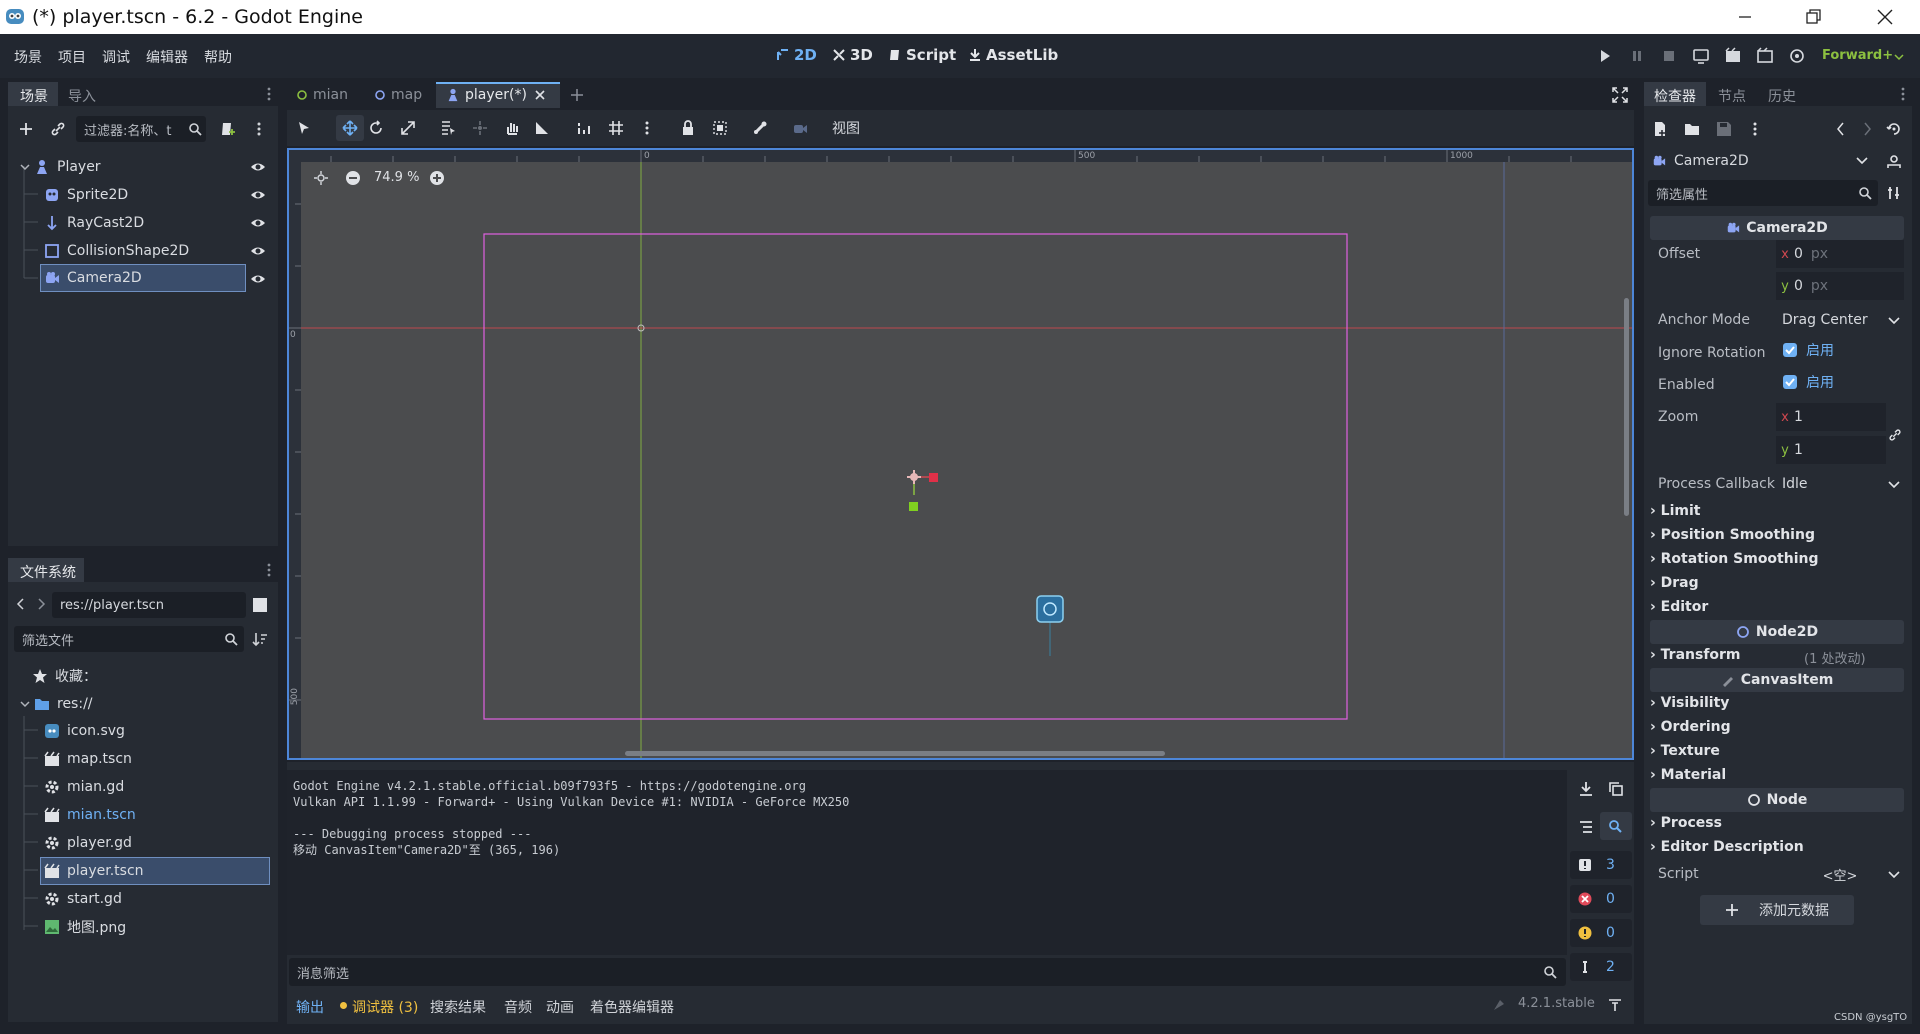  I want to click on zoom-level: 74.9 %, so click(396, 177).